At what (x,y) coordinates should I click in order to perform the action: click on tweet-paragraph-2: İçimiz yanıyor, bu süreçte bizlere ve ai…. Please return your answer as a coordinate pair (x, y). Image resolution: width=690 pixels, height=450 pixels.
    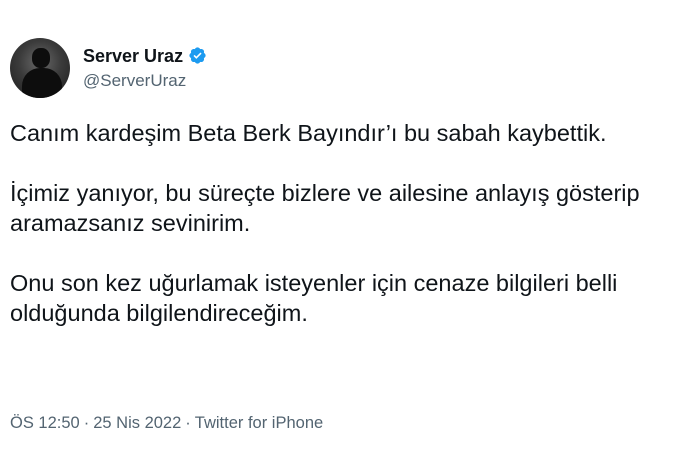
    Looking at the image, I should click on (325, 208).